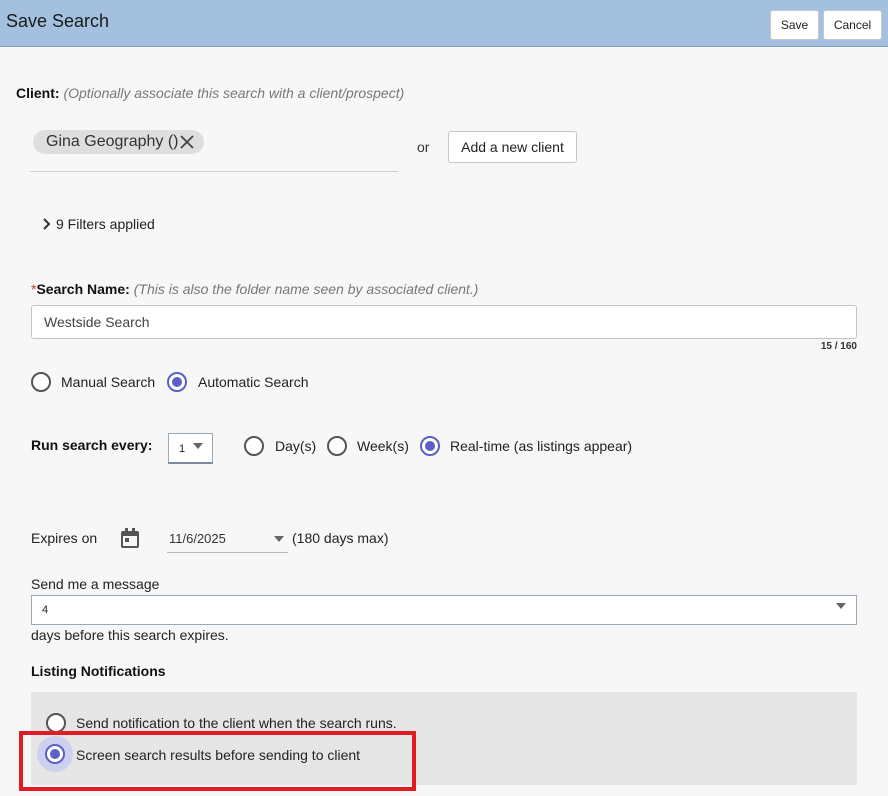 The height and width of the screenshot is (796, 888). What do you see at coordinates (541, 446) in the screenshot?
I see `radio-realtime-label: Real-time (as listings appear)` at bounding box center [541, 446].